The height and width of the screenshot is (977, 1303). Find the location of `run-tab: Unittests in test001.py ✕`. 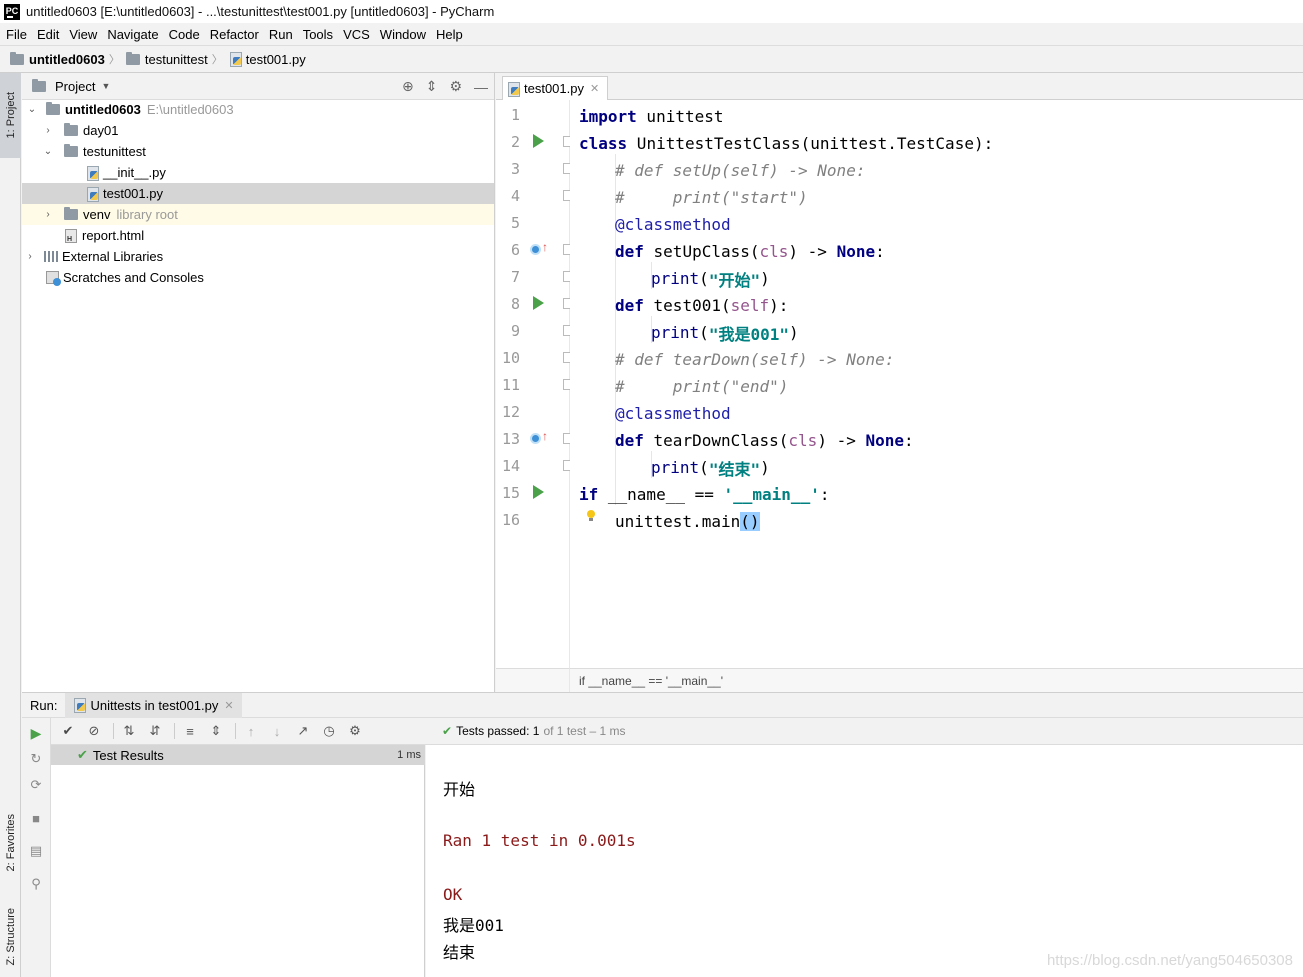

run-tab: Unittests in test001.py ✕ is located at coordinates (153, 705).